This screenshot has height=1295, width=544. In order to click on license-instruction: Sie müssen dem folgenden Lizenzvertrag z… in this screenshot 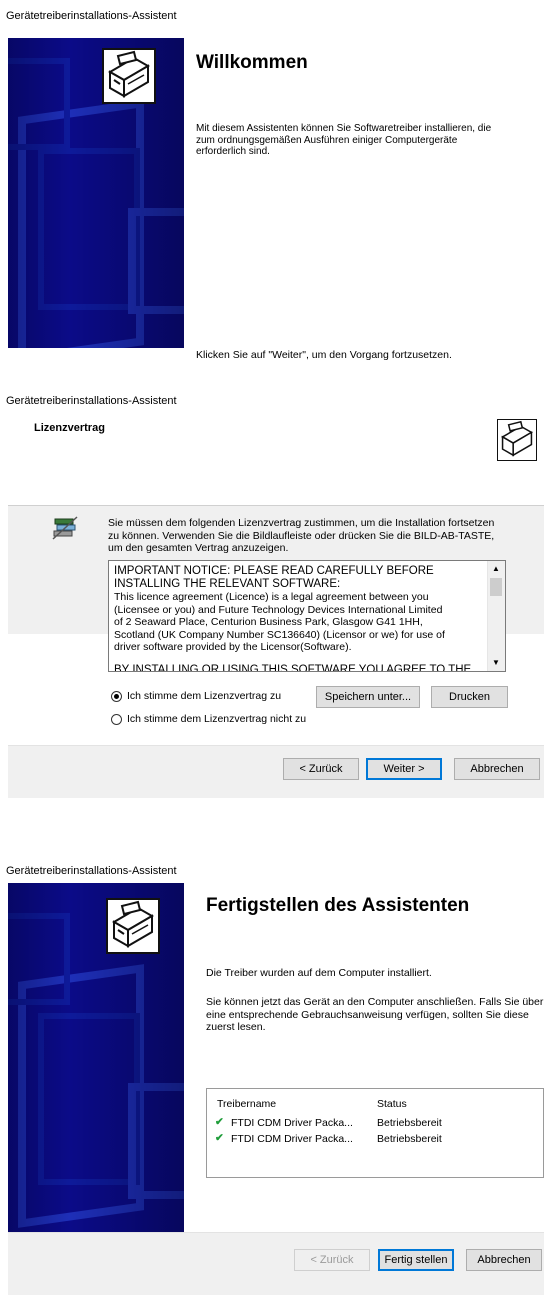, I will do `click(301, 535)`.